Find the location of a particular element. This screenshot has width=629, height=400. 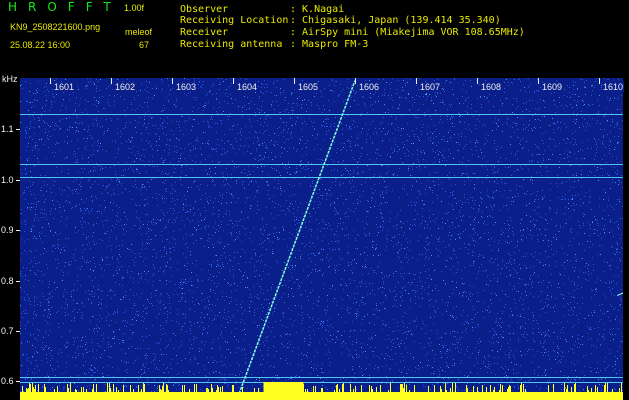

location-label: Receiving Location is located at coordinates (234, 20).